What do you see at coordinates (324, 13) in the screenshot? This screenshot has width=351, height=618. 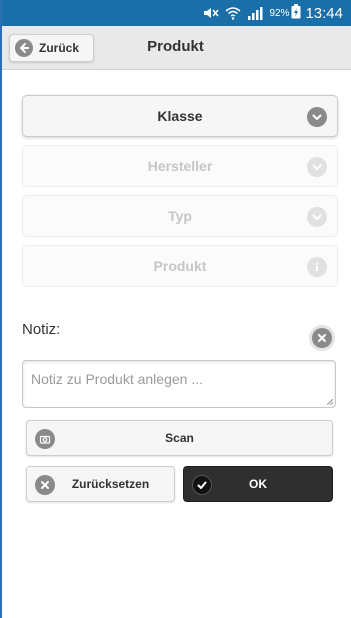 I see `status-time: 13:44` at bounding box center [324, 13].